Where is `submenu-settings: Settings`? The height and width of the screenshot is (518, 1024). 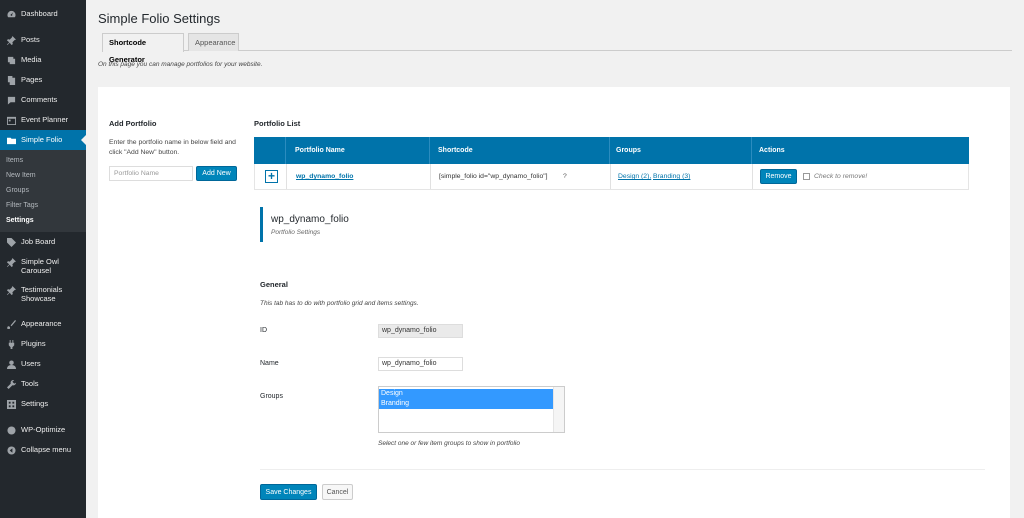
submenu-settings: Settings is located at coordinates (43, 220).